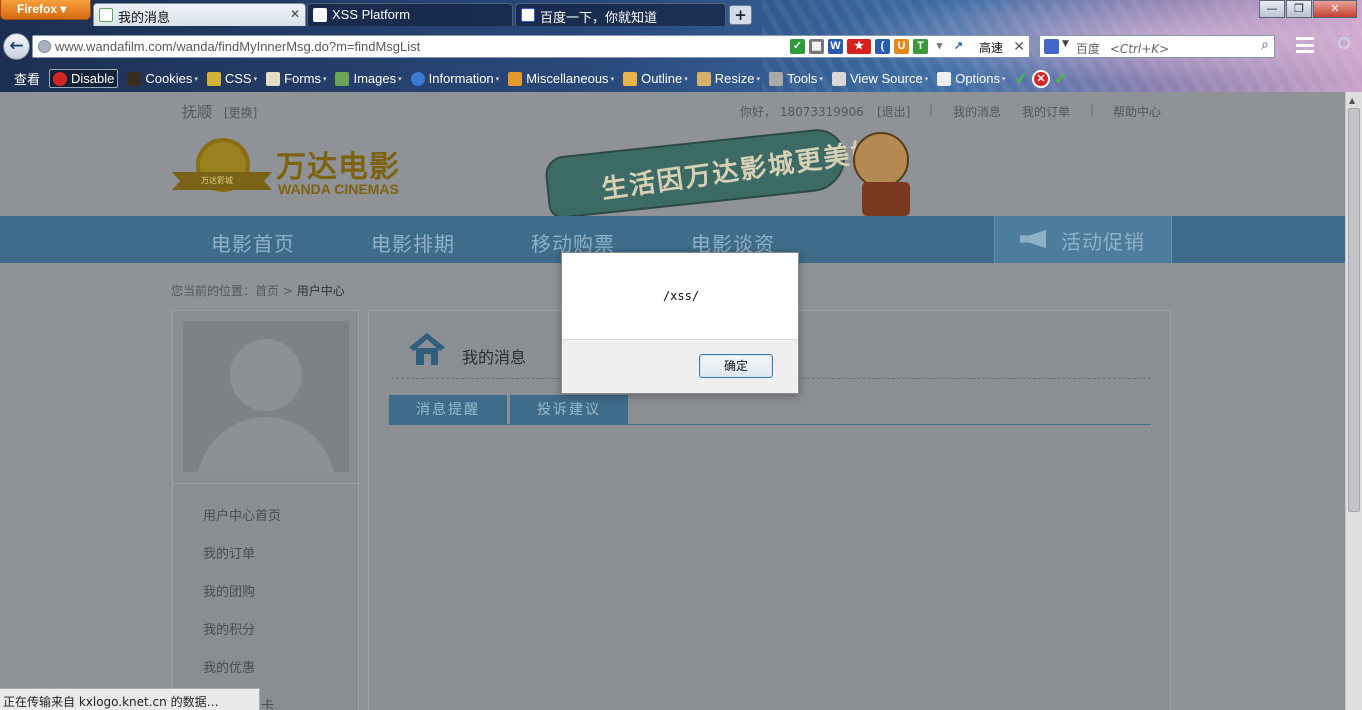 This screenshot has height=710, width=1362. Describe the element at coordinates (1299, 9) in the screenshot. I see `restore-button: ❐` at that location.